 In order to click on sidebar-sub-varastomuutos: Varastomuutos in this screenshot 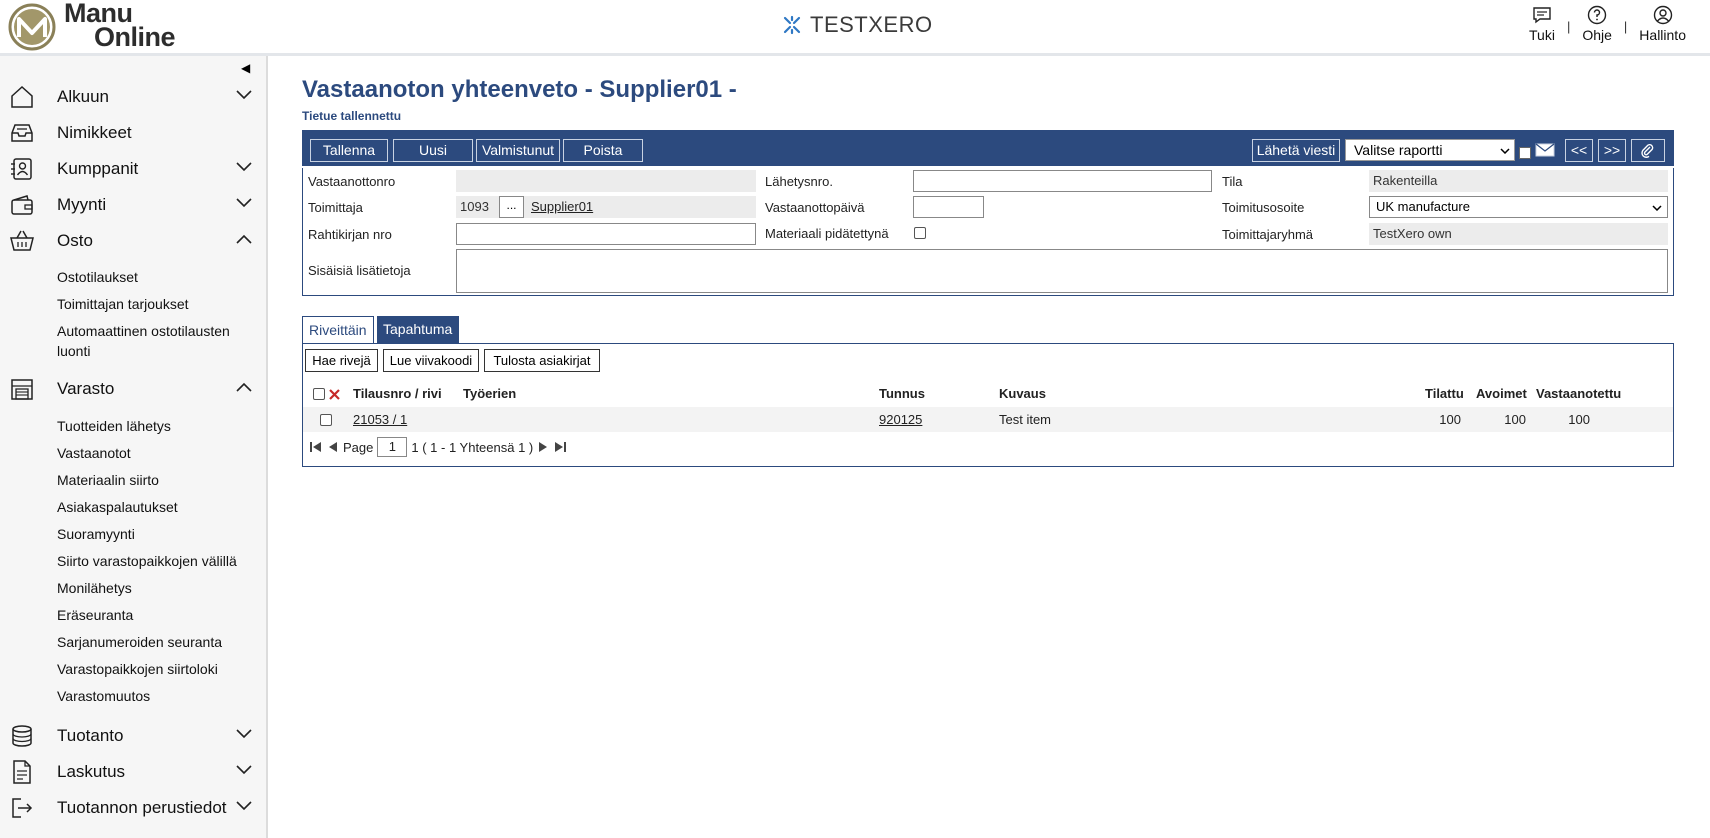, I will do `click(157, 696)`.